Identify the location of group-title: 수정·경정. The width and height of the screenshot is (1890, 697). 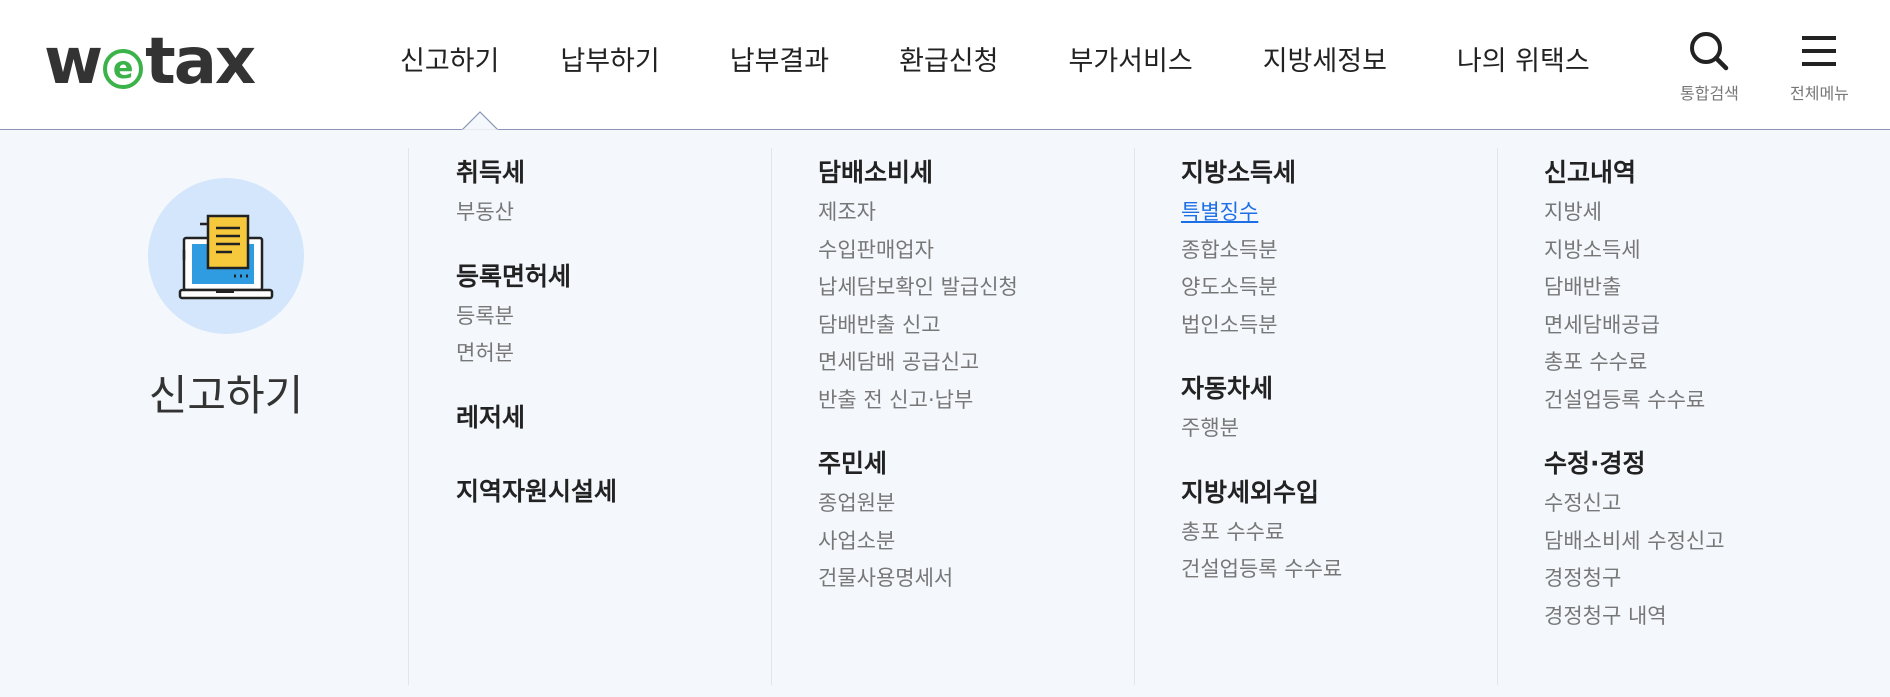
(1709, 464).